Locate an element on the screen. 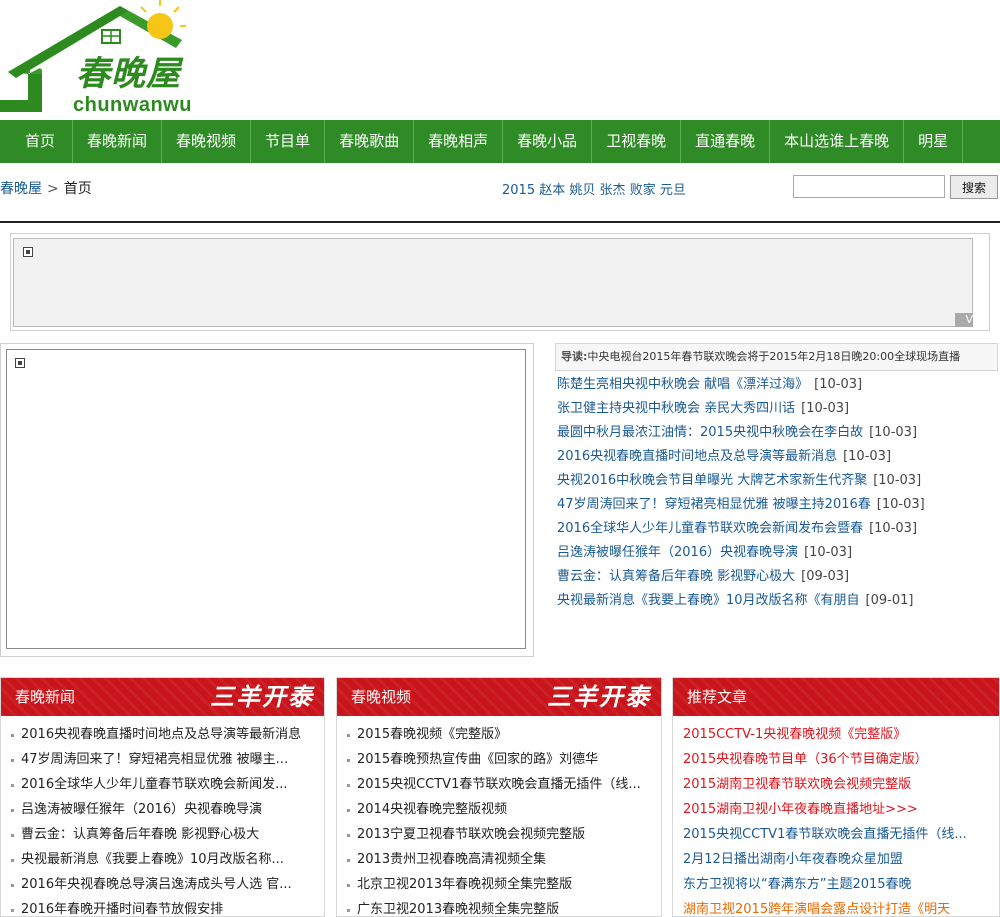 Image resolution: width=1000 pixels, height=917 pixels. list-item: 吕逸涛被曝任猴年（2016）央视春晚导演 is located at coordinates (162, 809).